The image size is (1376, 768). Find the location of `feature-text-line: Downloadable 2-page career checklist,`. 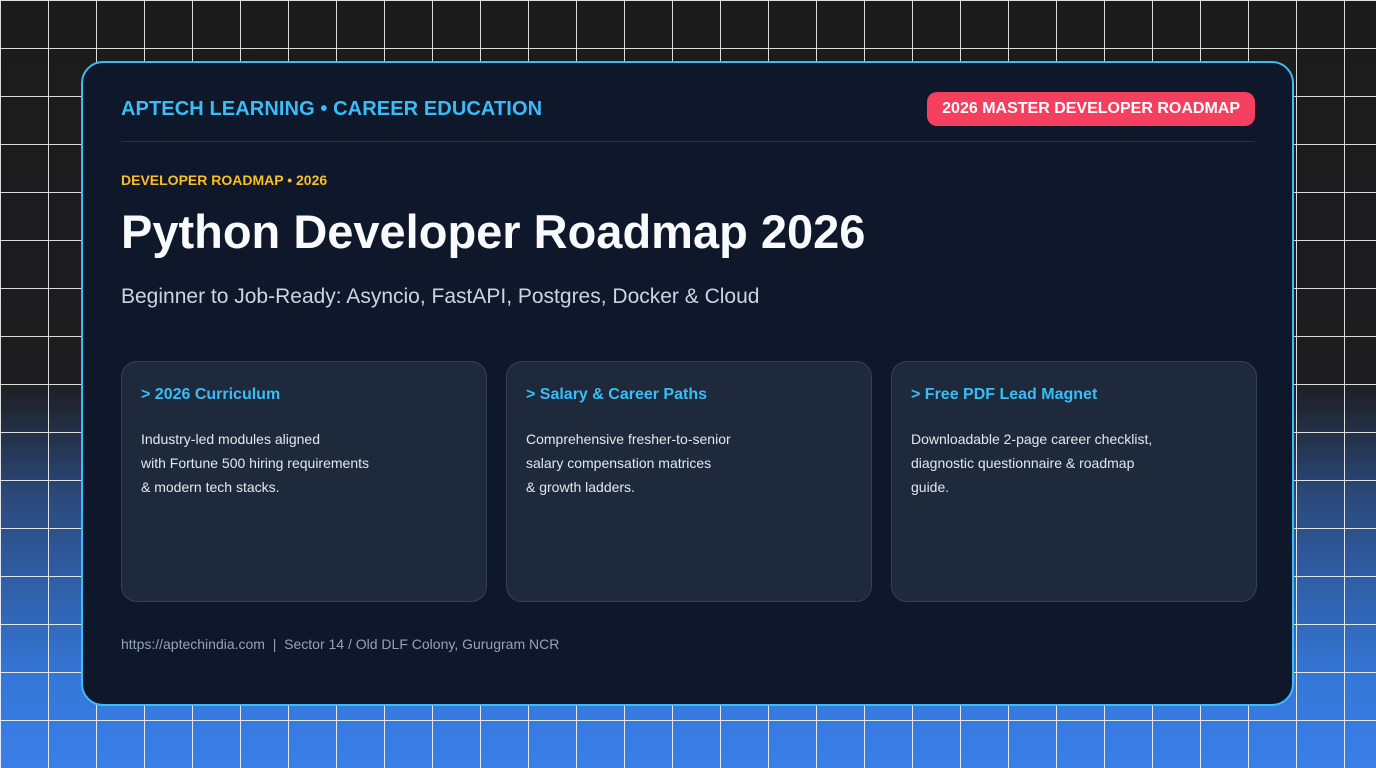

feature-text-line: Downloadable 2-page career checklist, is located at coordinates (1032, 439).